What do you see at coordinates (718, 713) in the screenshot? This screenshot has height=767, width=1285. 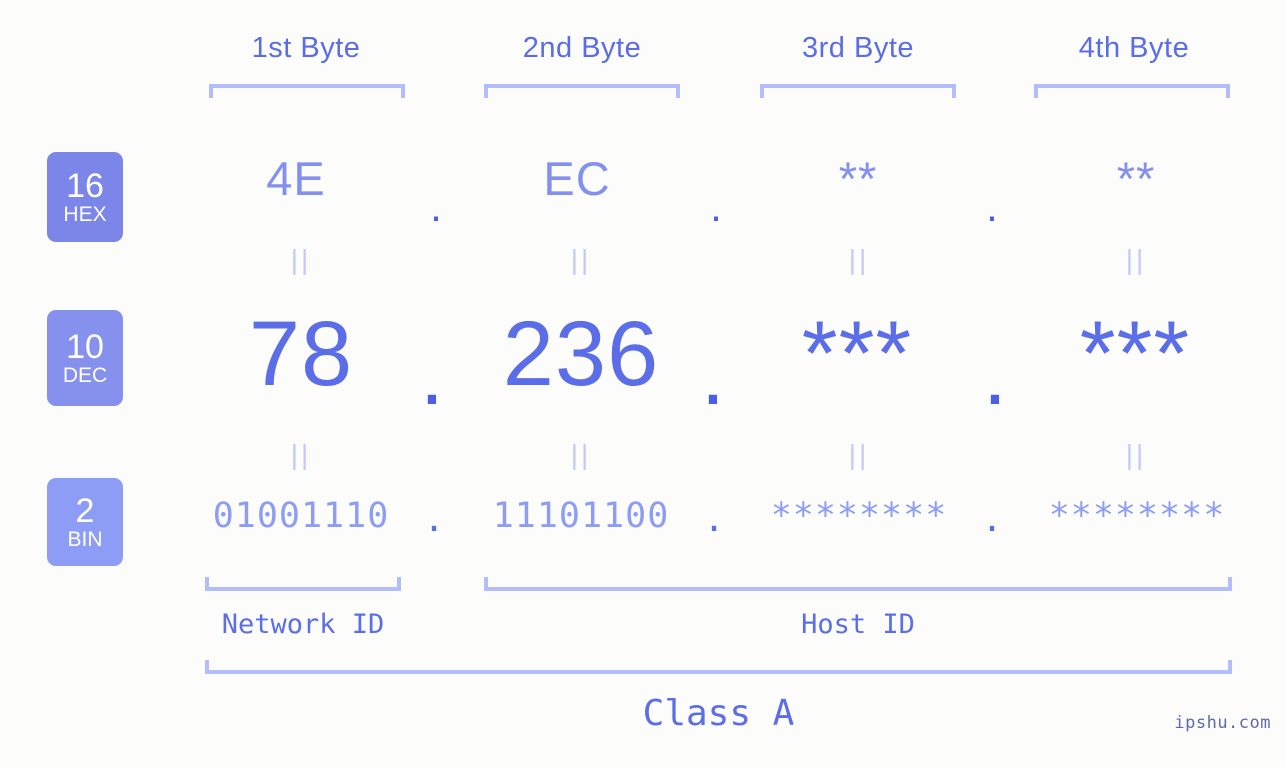 I see `class-label: Class A` at bounding box center [718, 713].